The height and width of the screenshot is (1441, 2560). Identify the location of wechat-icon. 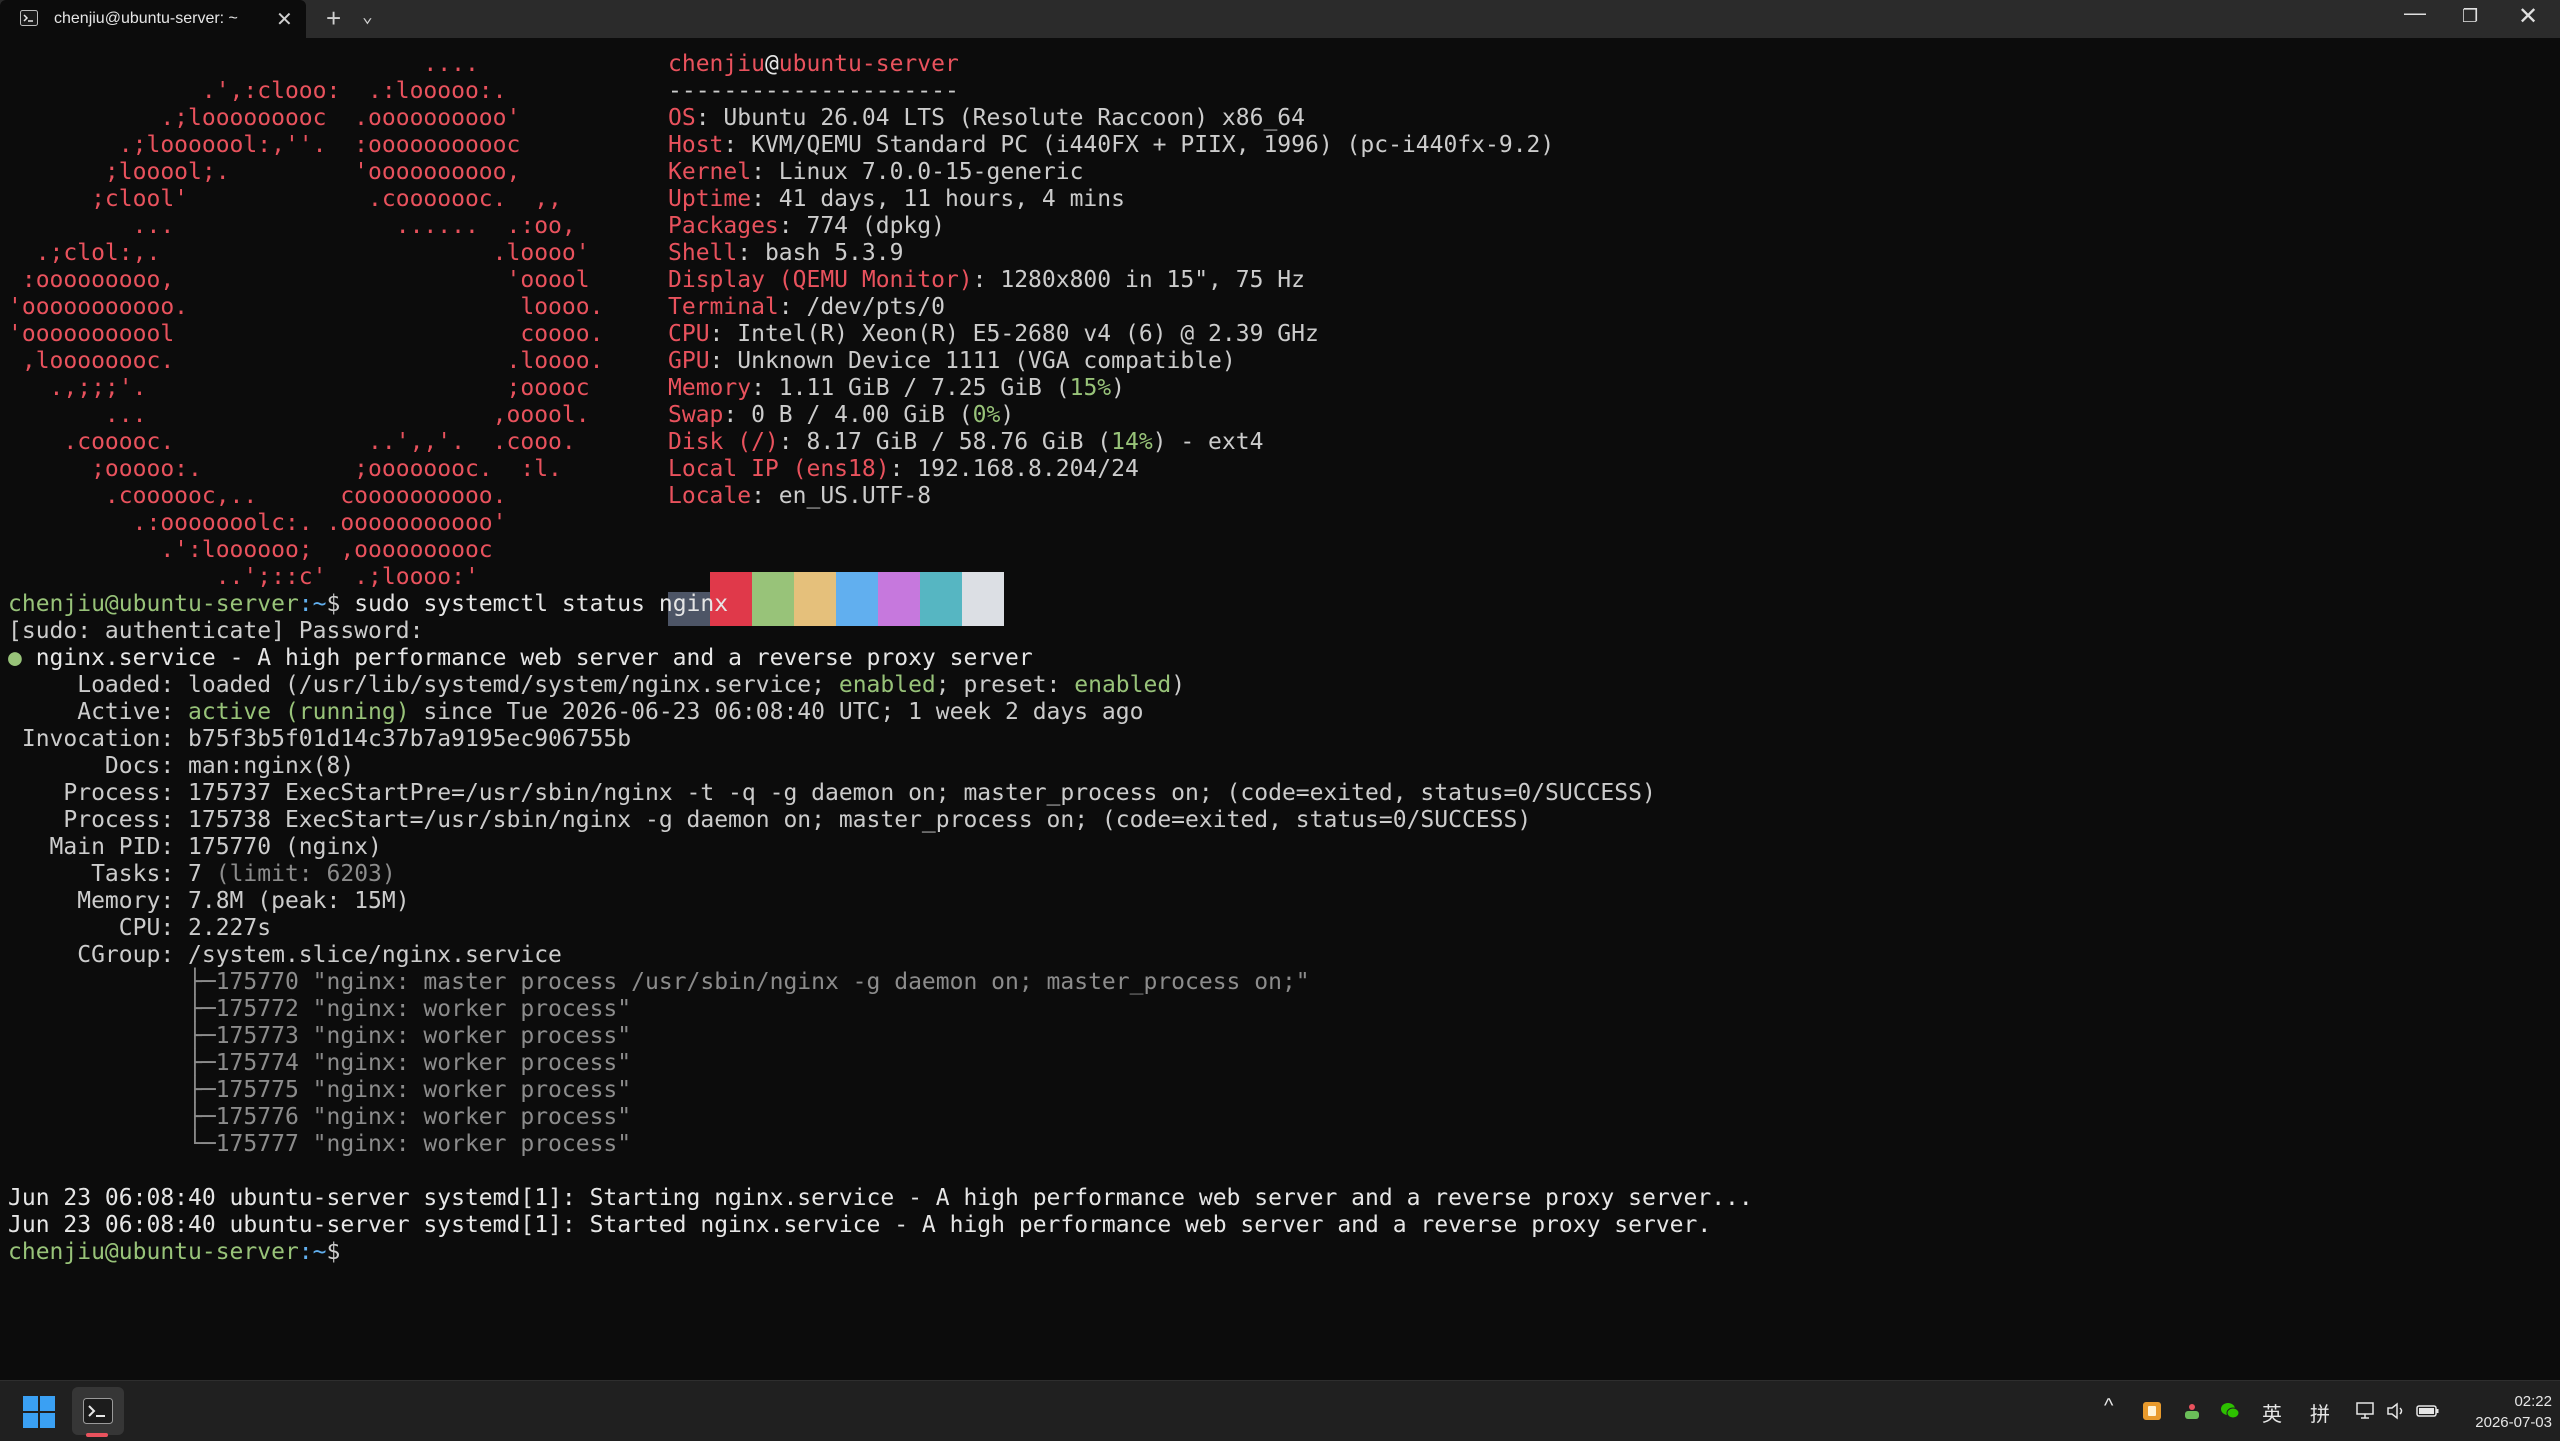
(2230, 1411).